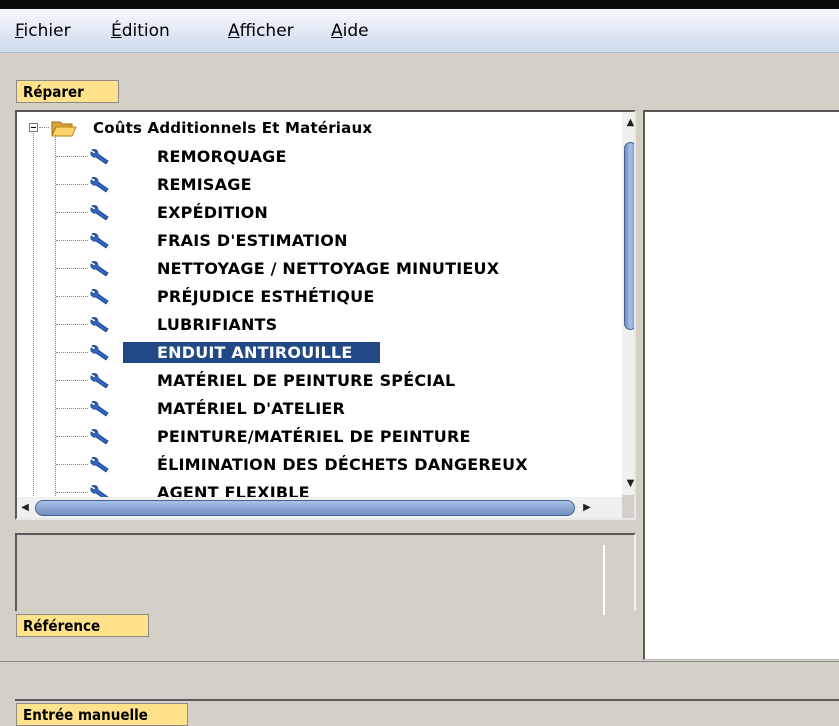 The width and height of the screenshot is (839, 726). What do you see at coordinates (419, 661) in the screenshot?
I see `section-divider` at bounding box center [419, 661].